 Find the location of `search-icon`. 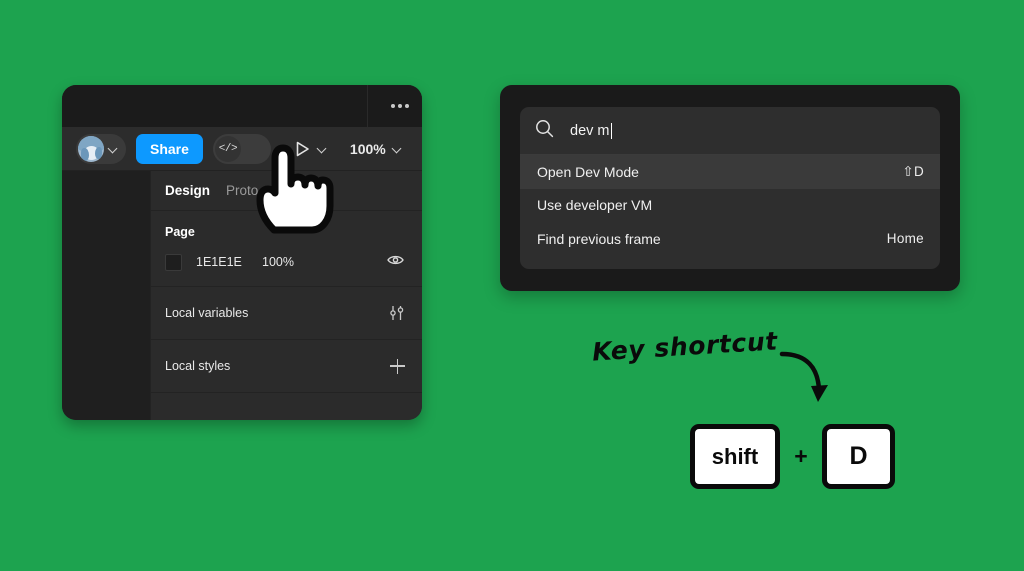

search-icon is located at coordinates (544, 131).